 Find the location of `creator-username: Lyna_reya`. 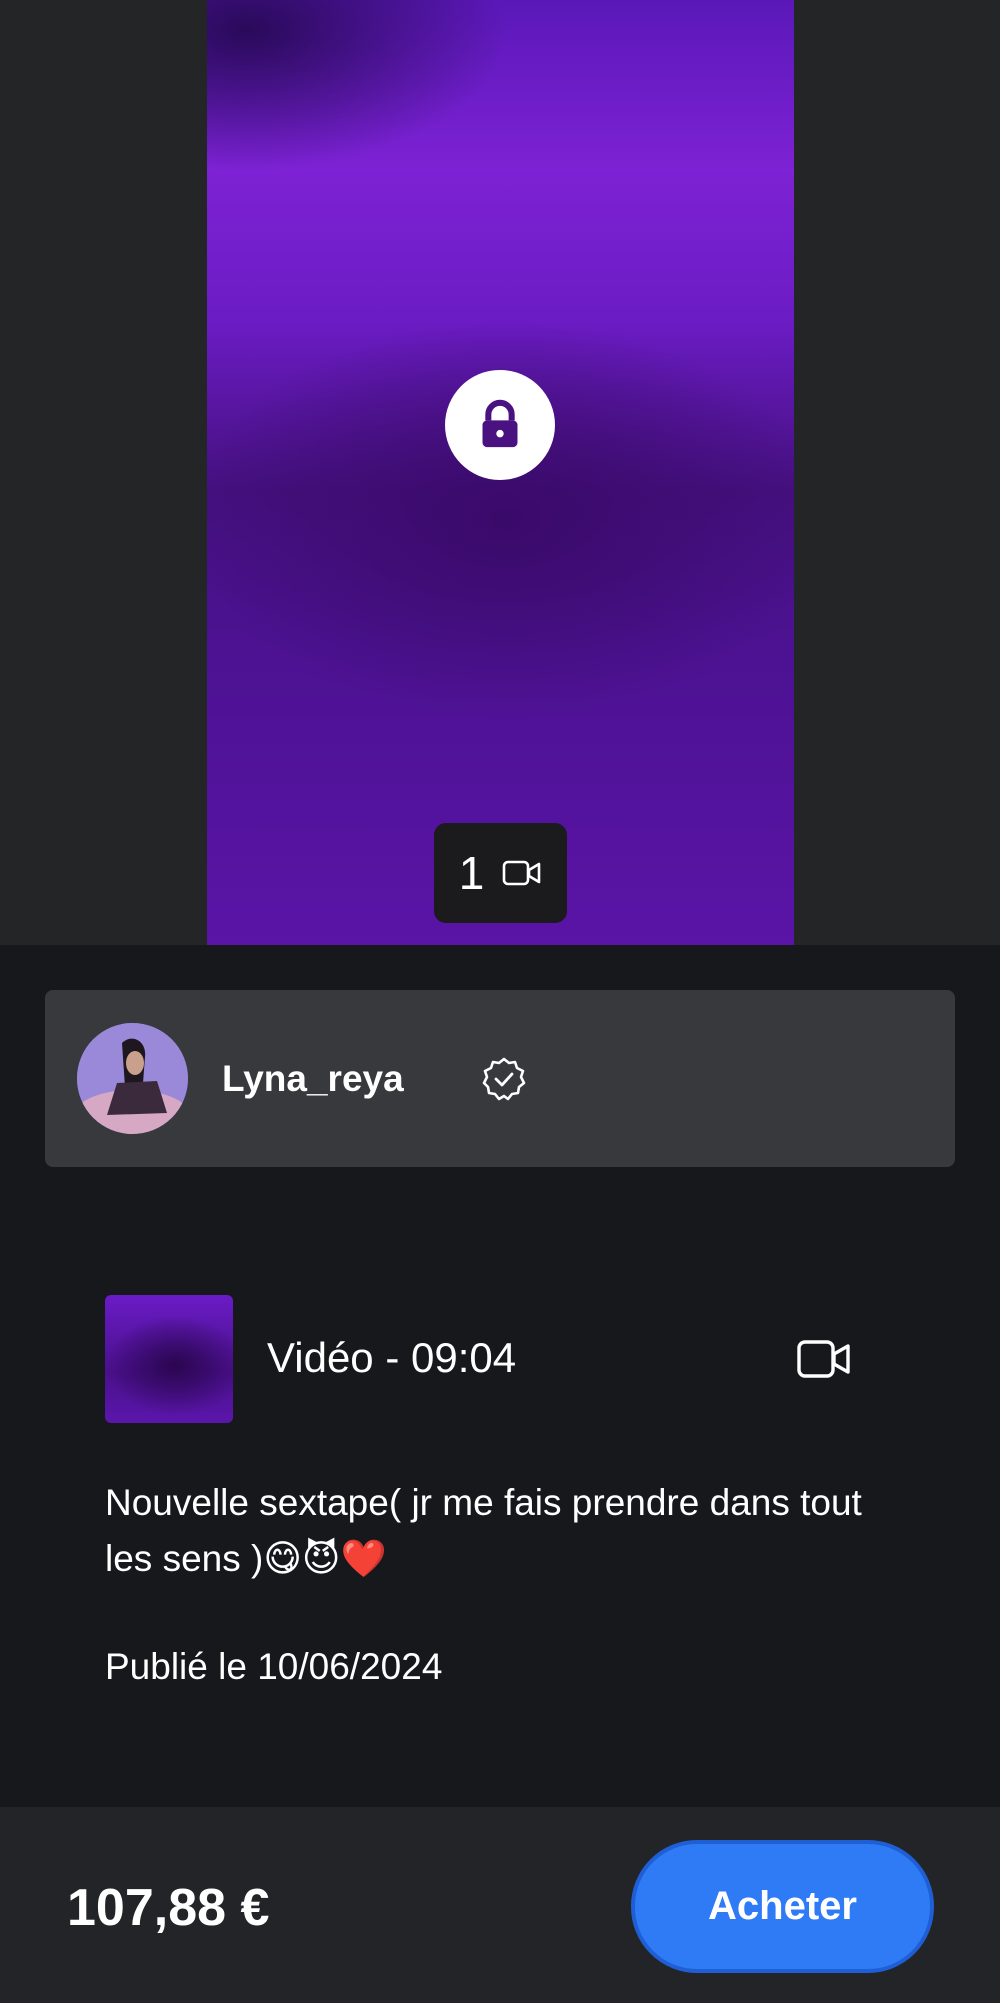

creator-username: Lyna_reya is located at coordinates (313, 1079).